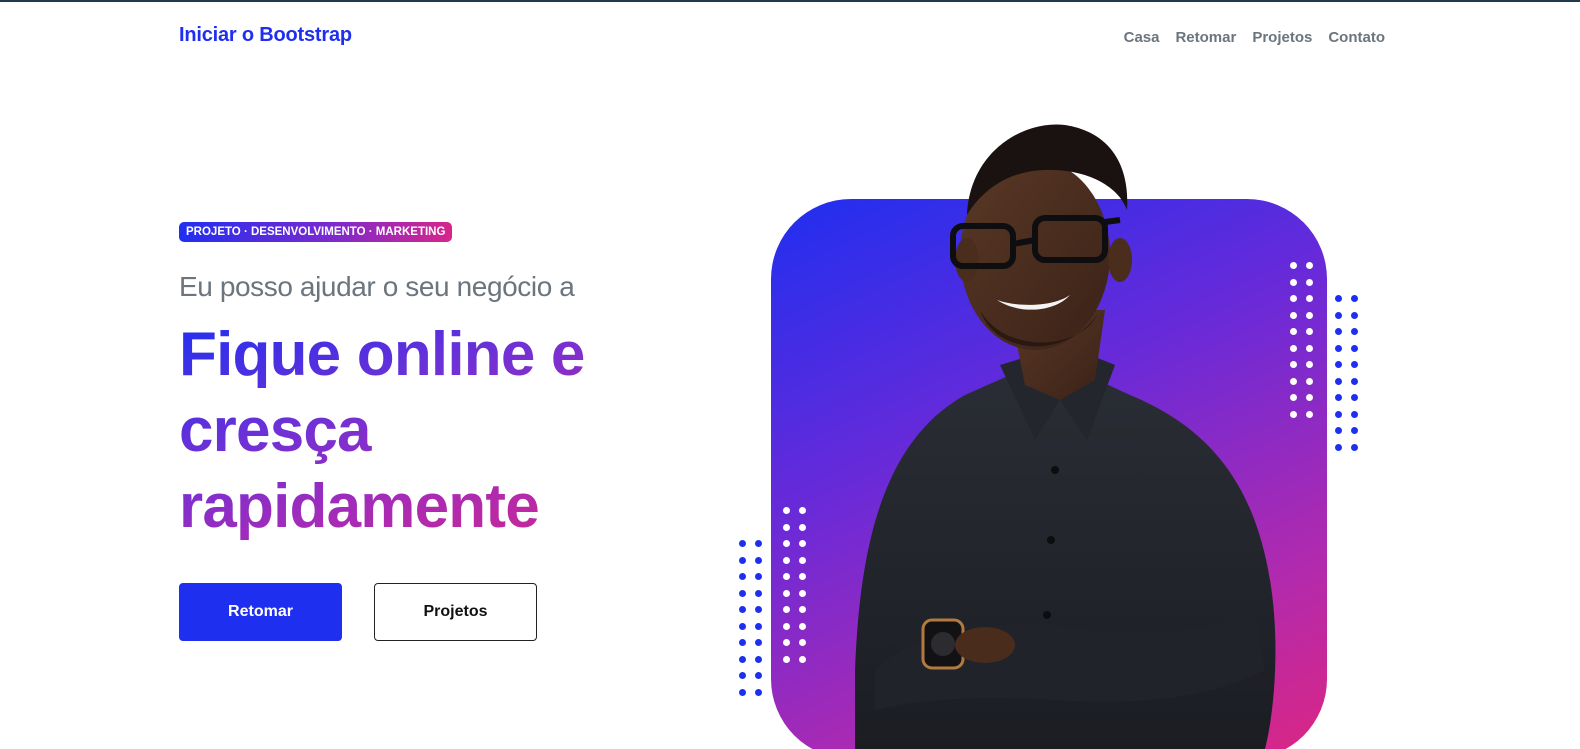  Describe the element at coordinates (1282, 37) in the screenshot. I see `nav-link-projetos: Projetos` at that location.